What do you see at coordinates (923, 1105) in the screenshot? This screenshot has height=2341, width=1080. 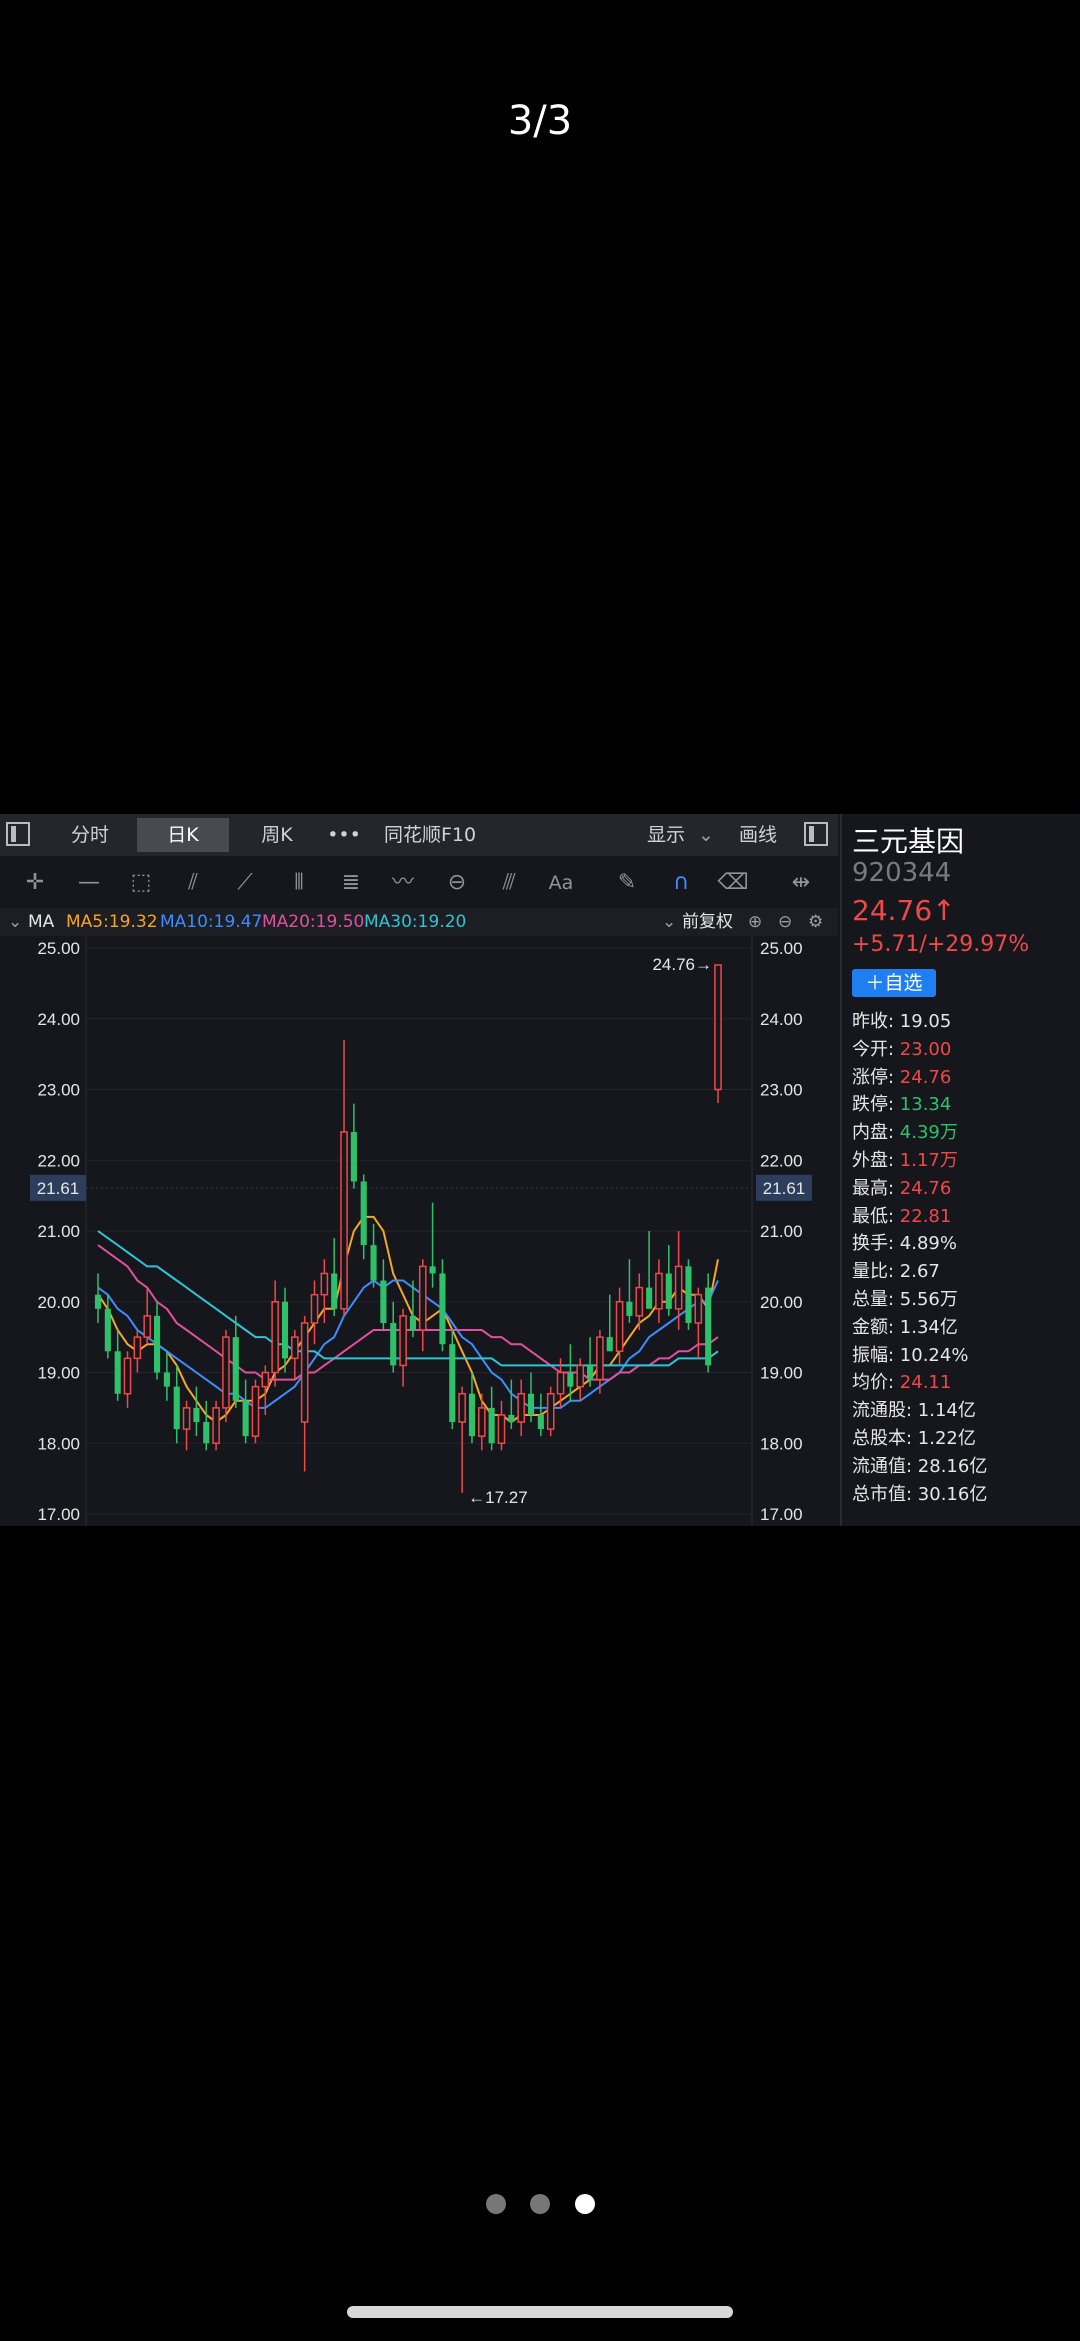 I see `quote-row-value: 13.34` at bounding box center [923, 1105].